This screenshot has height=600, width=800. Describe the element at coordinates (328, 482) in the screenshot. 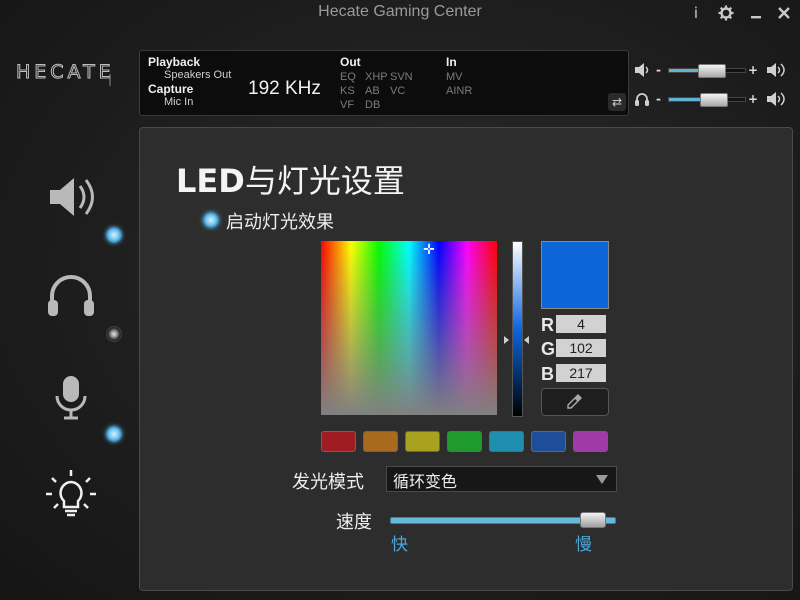

I see `lighting-mode-label: 发光模式` at that location.